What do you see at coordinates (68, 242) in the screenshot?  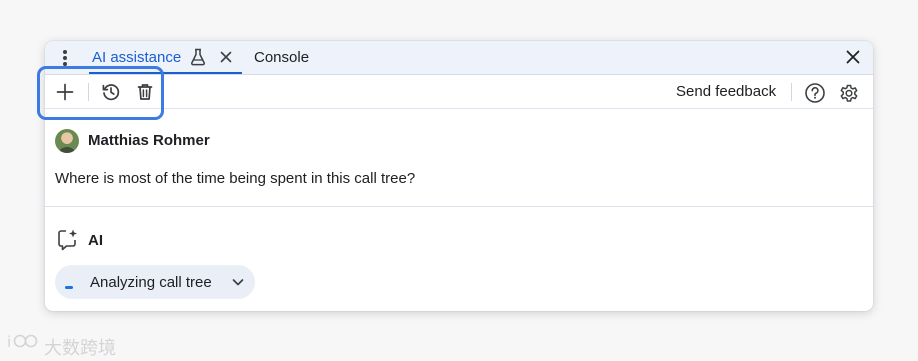 I see `ai-spark-chat-icon` at bounding box center [68, 242].